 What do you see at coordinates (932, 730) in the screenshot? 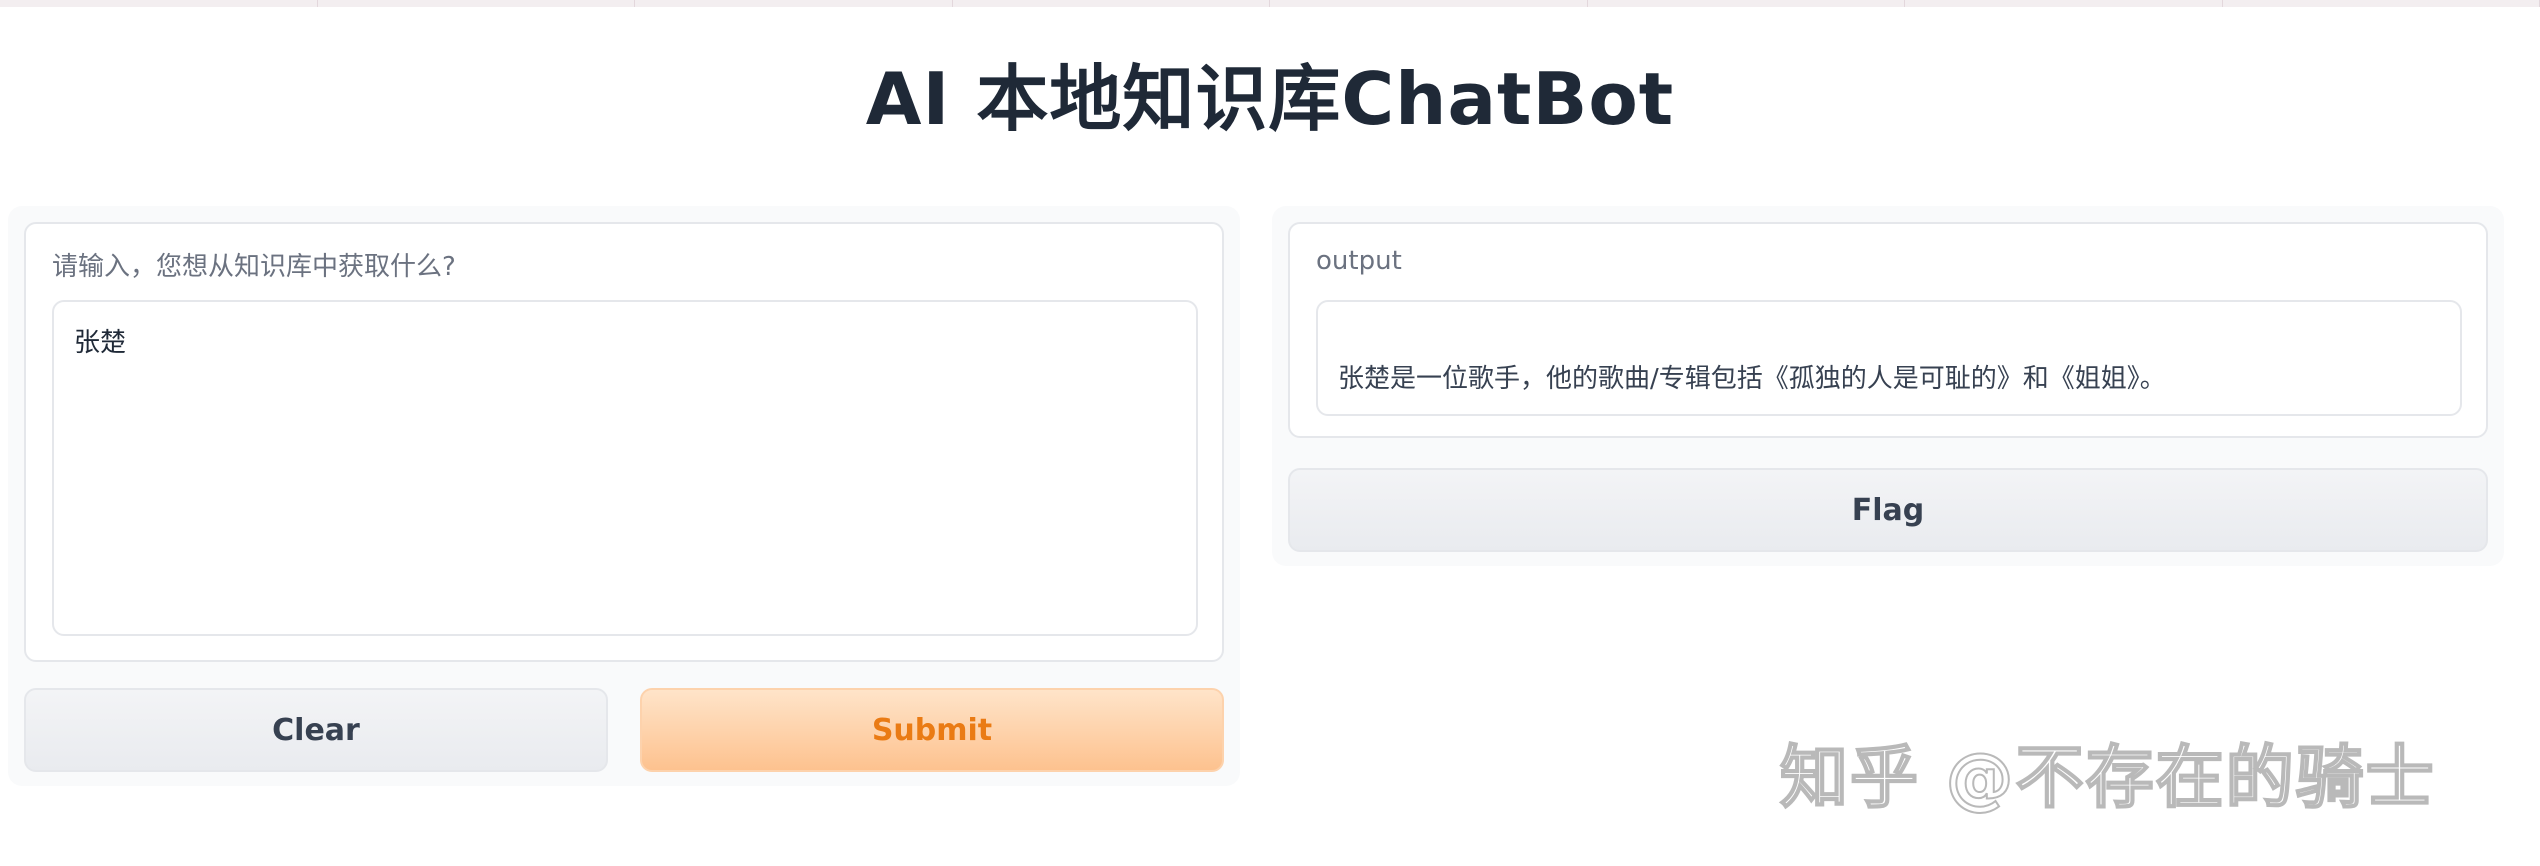
I see `submit-button: Submit` at bounding box center [932, 730].